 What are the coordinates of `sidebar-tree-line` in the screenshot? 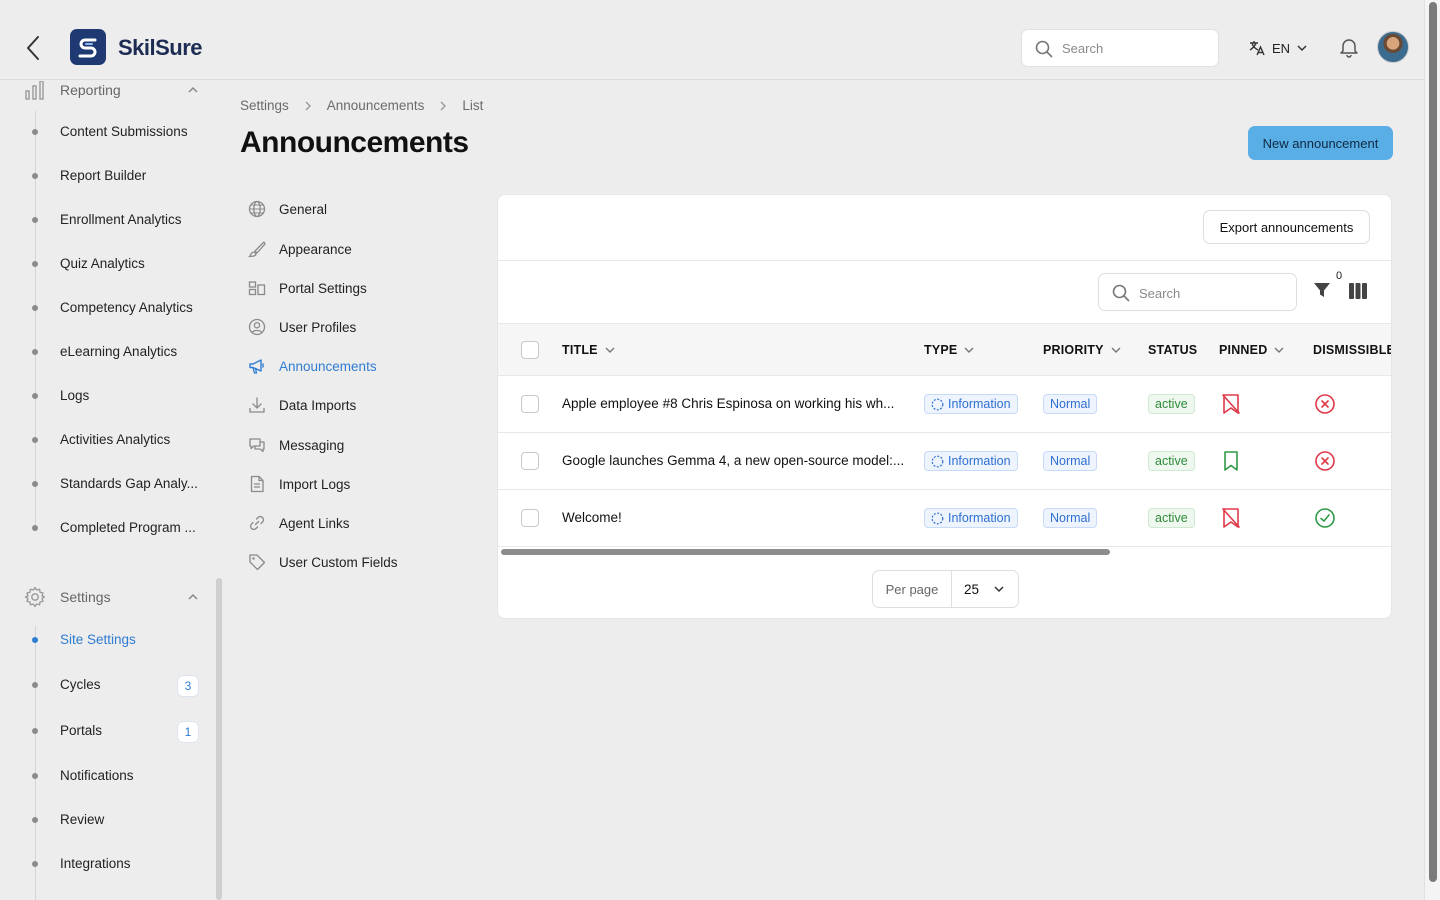 It's located at (35, 763).